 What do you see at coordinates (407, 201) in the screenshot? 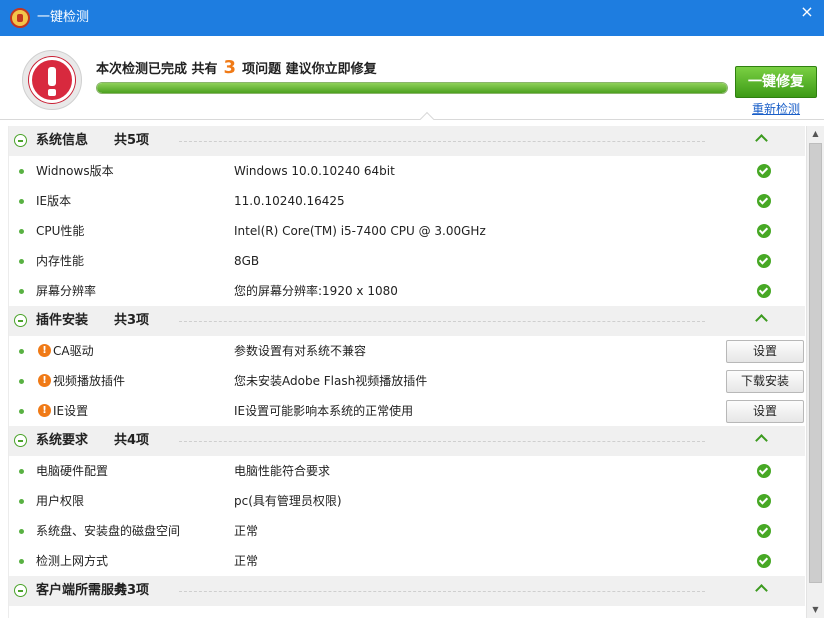
I see `list-item: IE版本 11.0.10240.16425` at bounding box center [407, 201].